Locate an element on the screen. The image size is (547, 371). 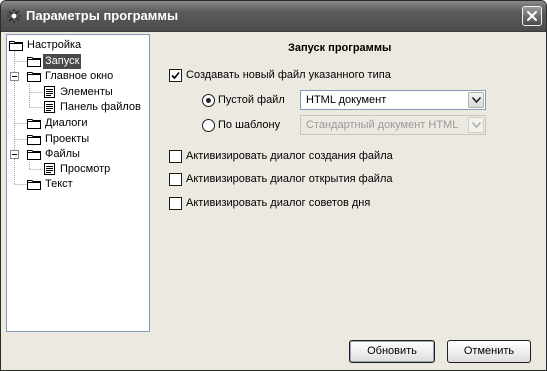
tree-item-label: Просмотр is located at coordinates (85, 169).